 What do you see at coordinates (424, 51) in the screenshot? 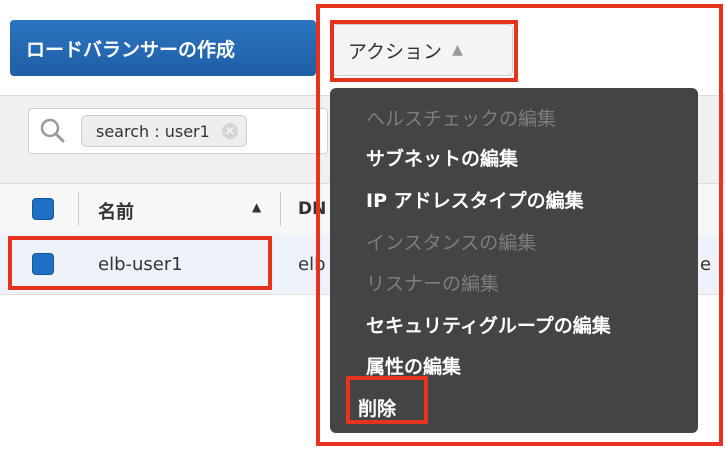
I see `highlight-frame-actions-button` at bounding box center [424, 51].